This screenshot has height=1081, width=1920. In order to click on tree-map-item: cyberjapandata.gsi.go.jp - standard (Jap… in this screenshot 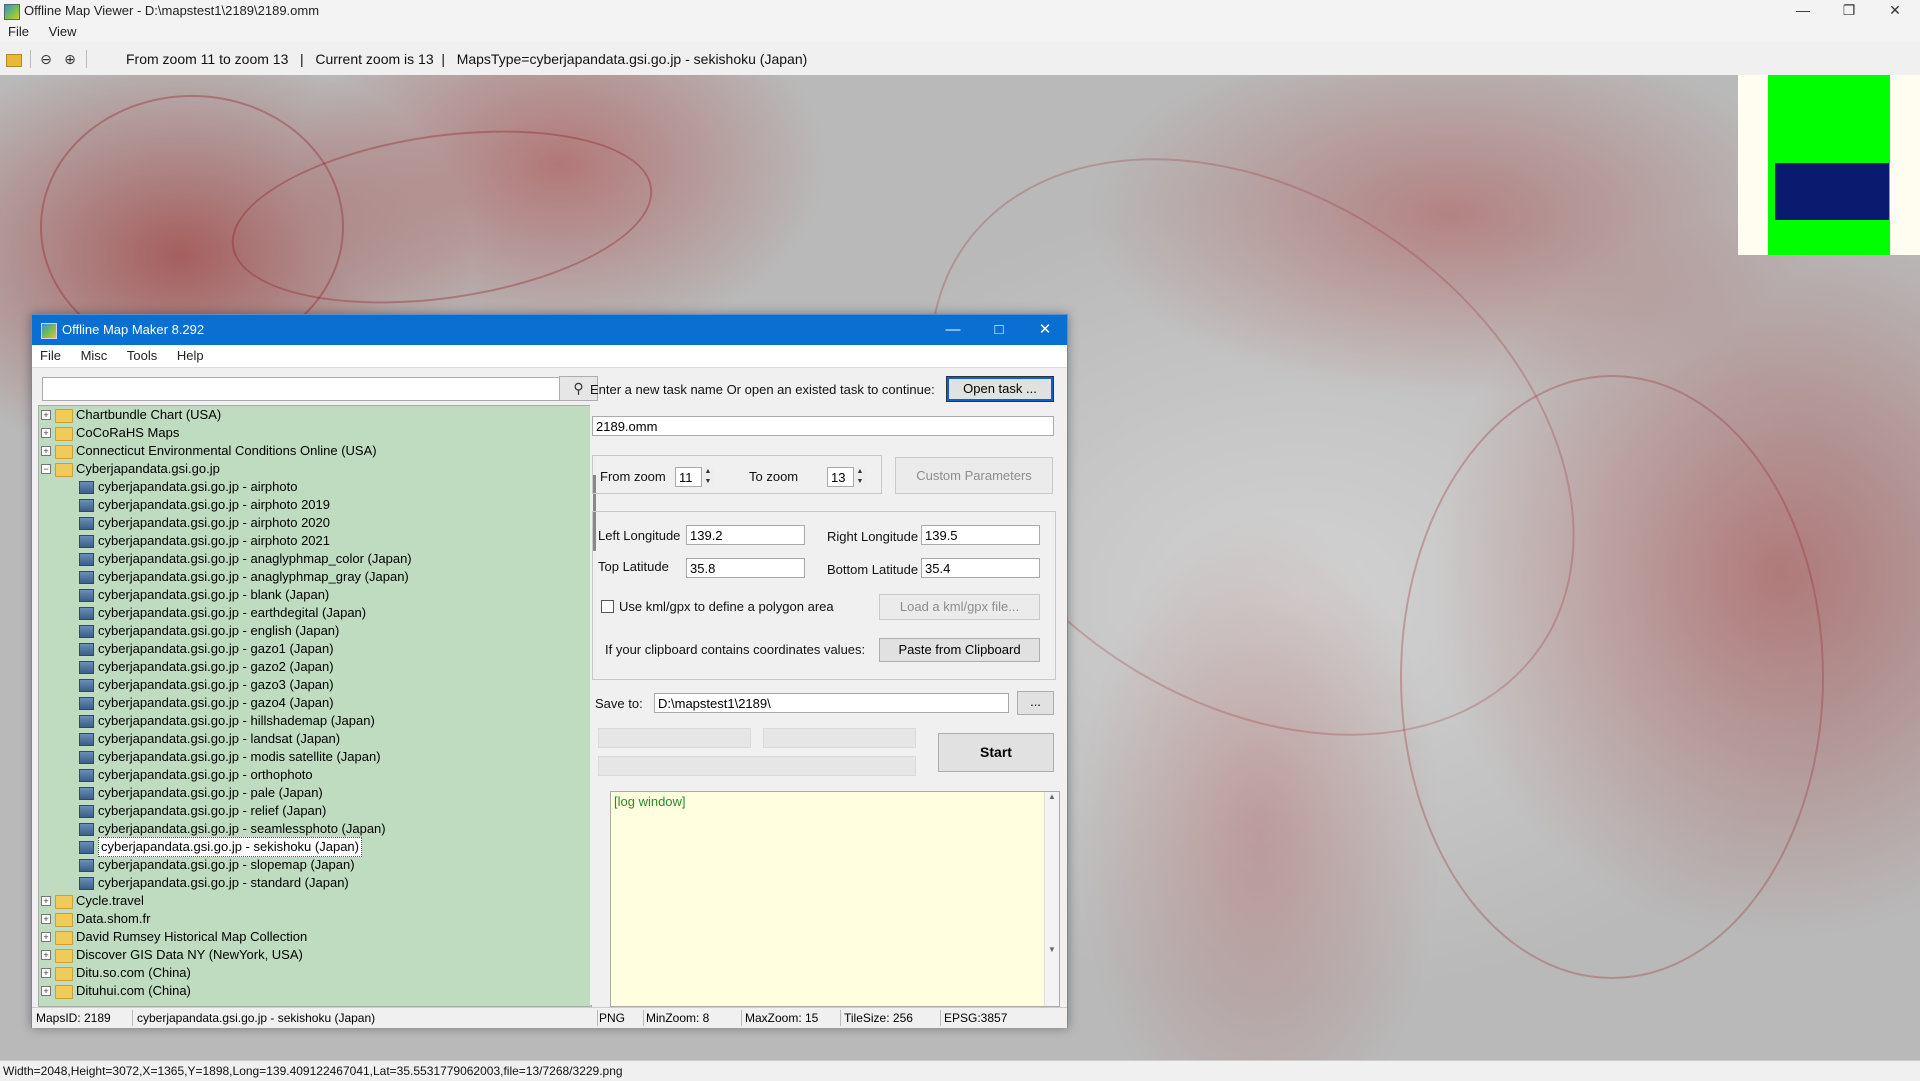, I will do `click(314, 883)`.